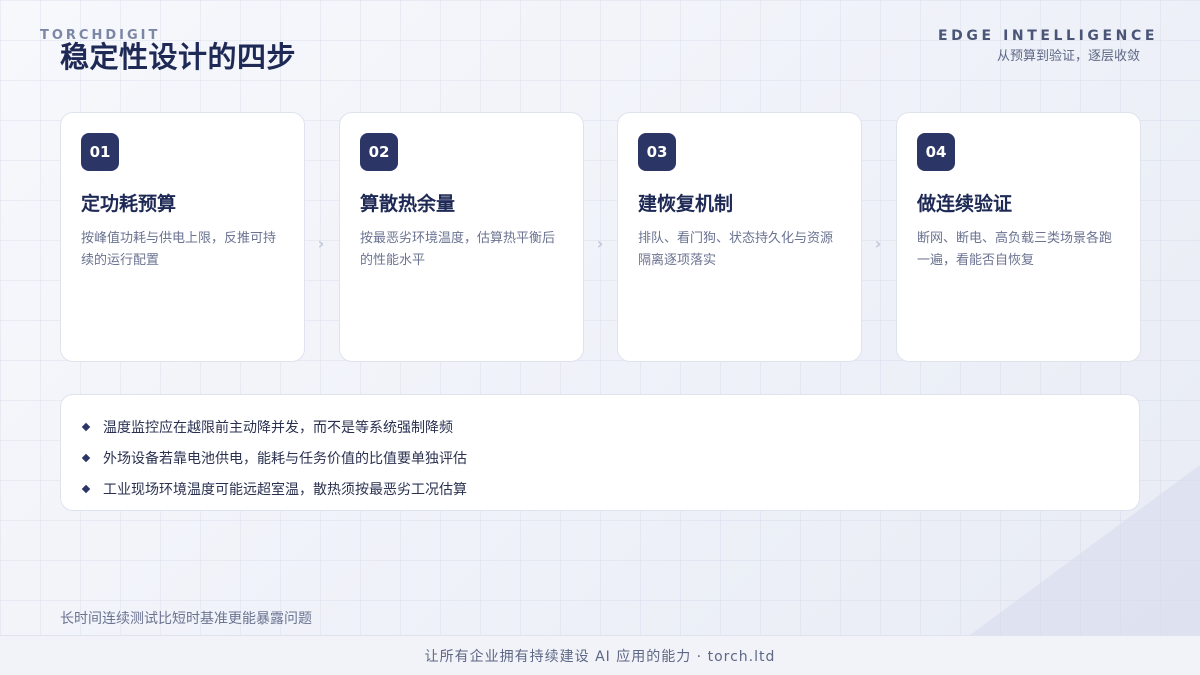  What do you see at coordinates (599, 426) in the screenshot?
I see `list-item: 温度监控应在越限前主动降并发，而不是等系统强制降频` at bounding box center [599, 426].